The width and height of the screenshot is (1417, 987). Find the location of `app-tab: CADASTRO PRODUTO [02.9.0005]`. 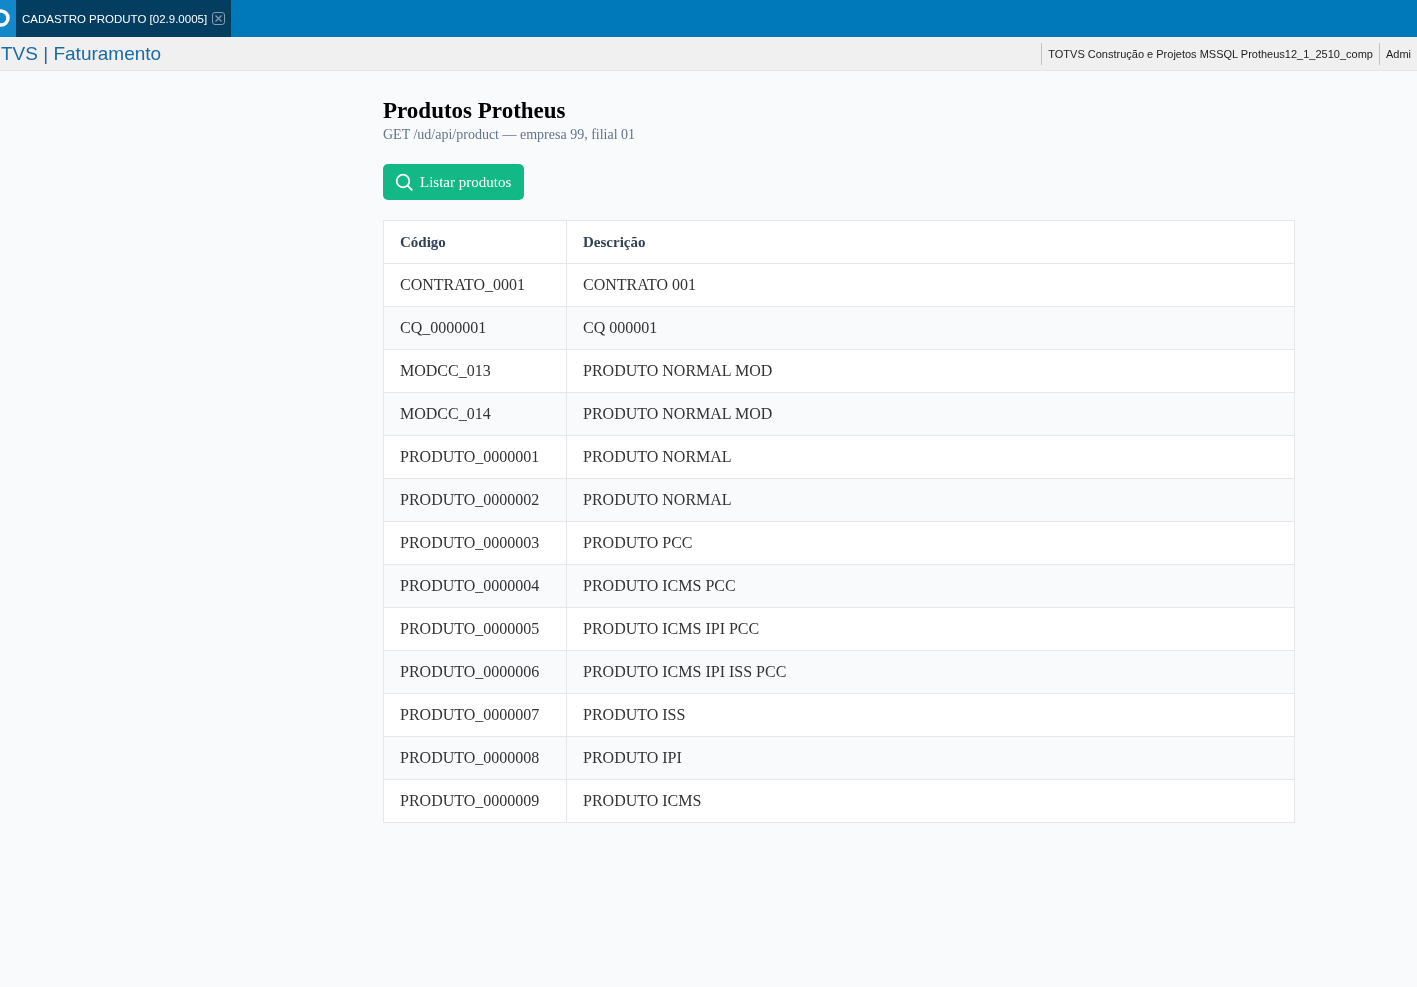

app-tab: CADASTRO PRODUTO [02.9.0005] is located at coordinates (124, 18).